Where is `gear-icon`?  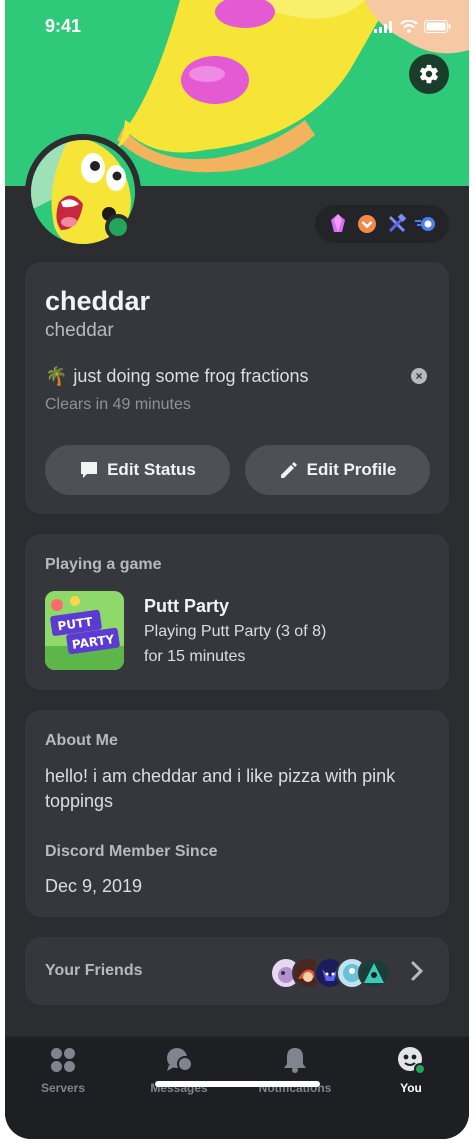
gear-icon is located at coordinates (429, 74).